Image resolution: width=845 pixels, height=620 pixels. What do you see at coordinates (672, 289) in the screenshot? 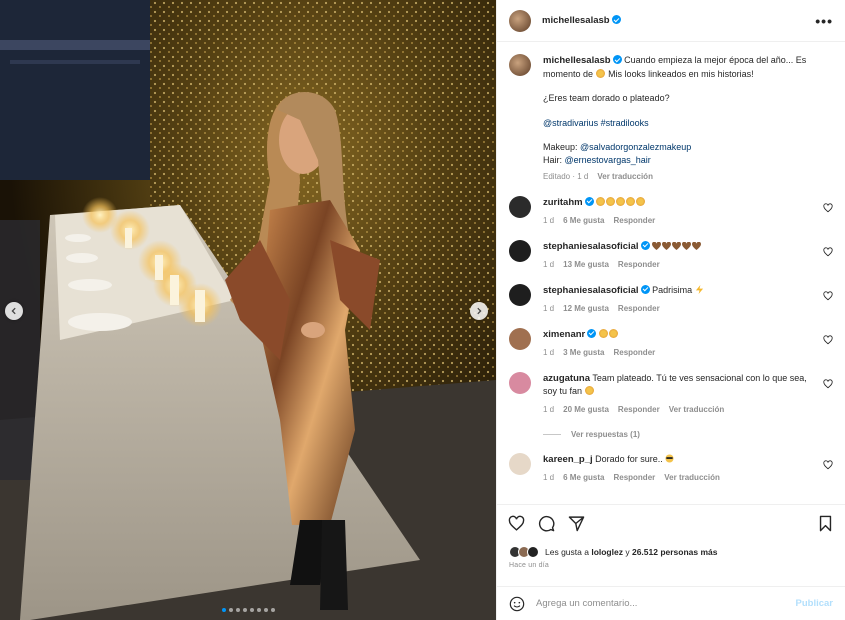
I see `comment-text: Padrisima` at bounding box center [672, 289].